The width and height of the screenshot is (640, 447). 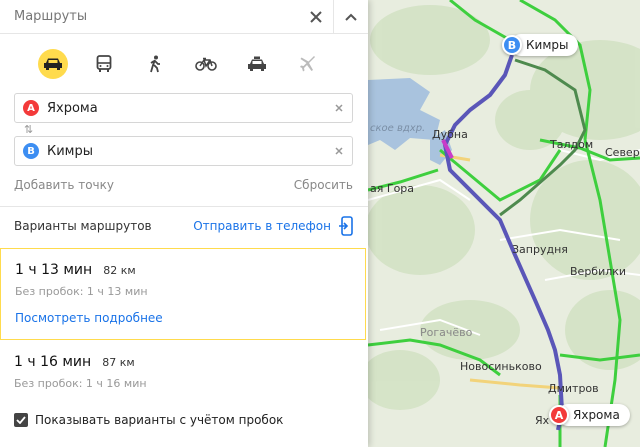 What do you see at coordinates (622, 152) in the screenshot?
I see `map-label-severny: Северн` at bounding box center [622, 152].